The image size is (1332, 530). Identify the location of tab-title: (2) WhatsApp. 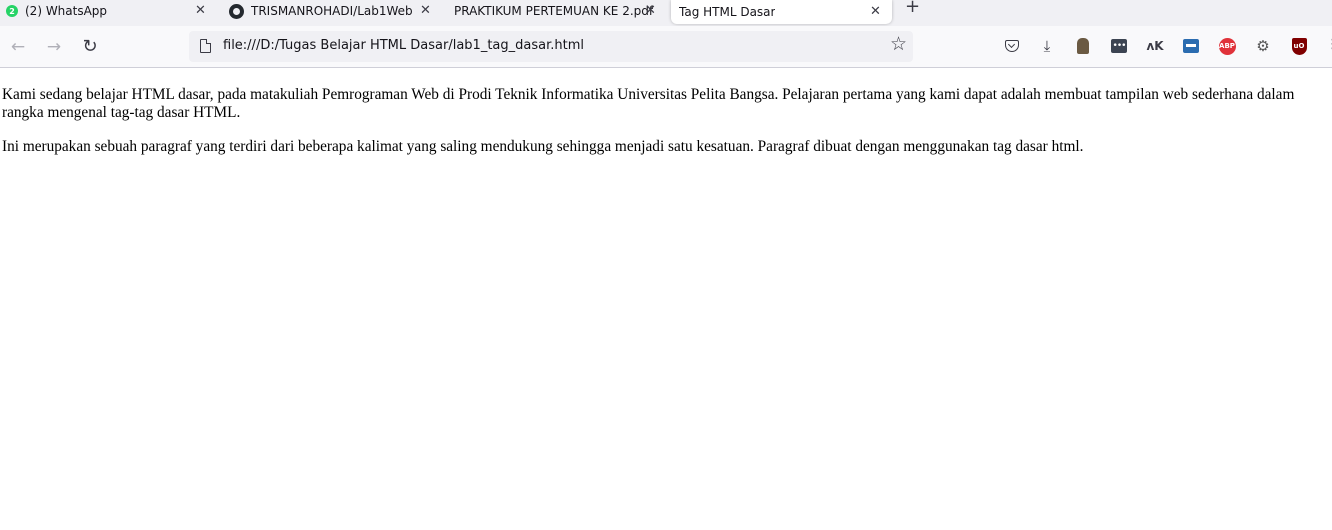
(66, 11).